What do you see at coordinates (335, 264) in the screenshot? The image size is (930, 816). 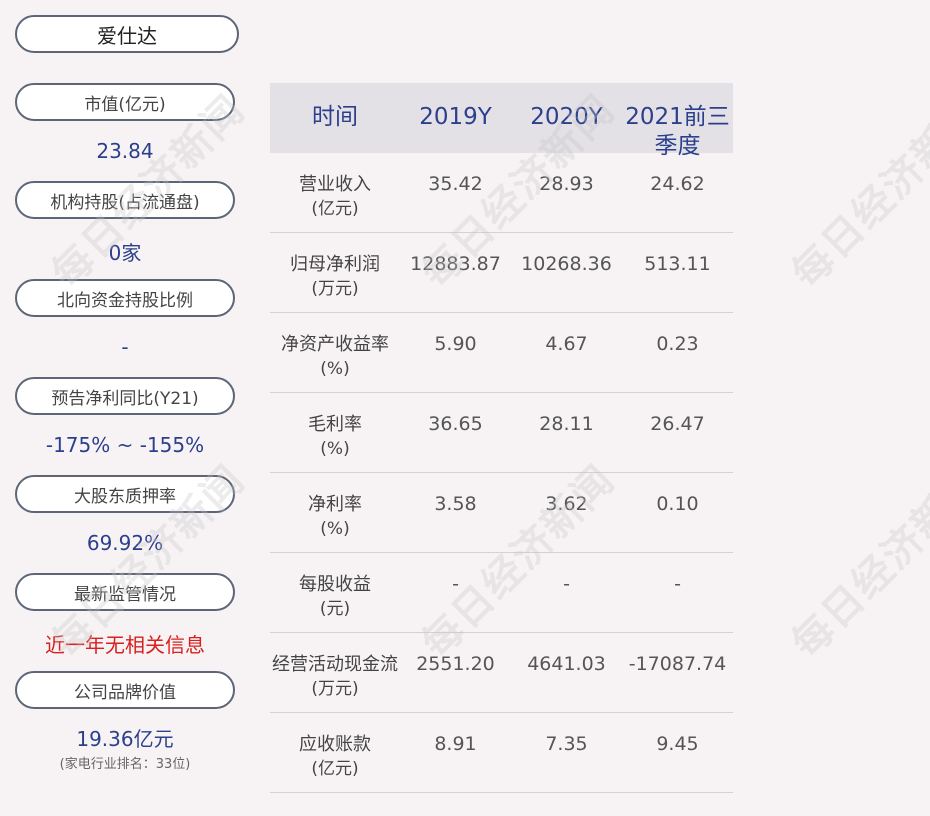 I see `row-label-name: 归母净利润` at bounding box center [335, 264].